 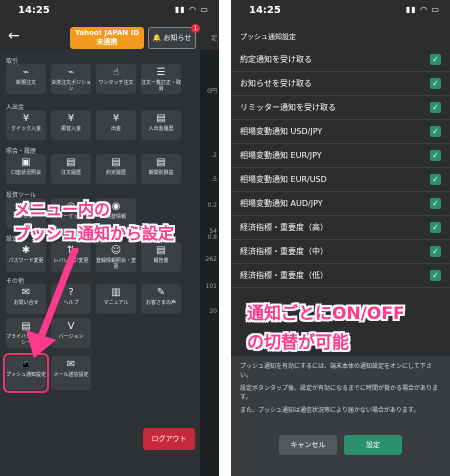 What do you see at coordinates (161, 169) in the screenshot?
I see `tile-period-pl: ▤ 期間別損益` at bounding box center [161, 169].